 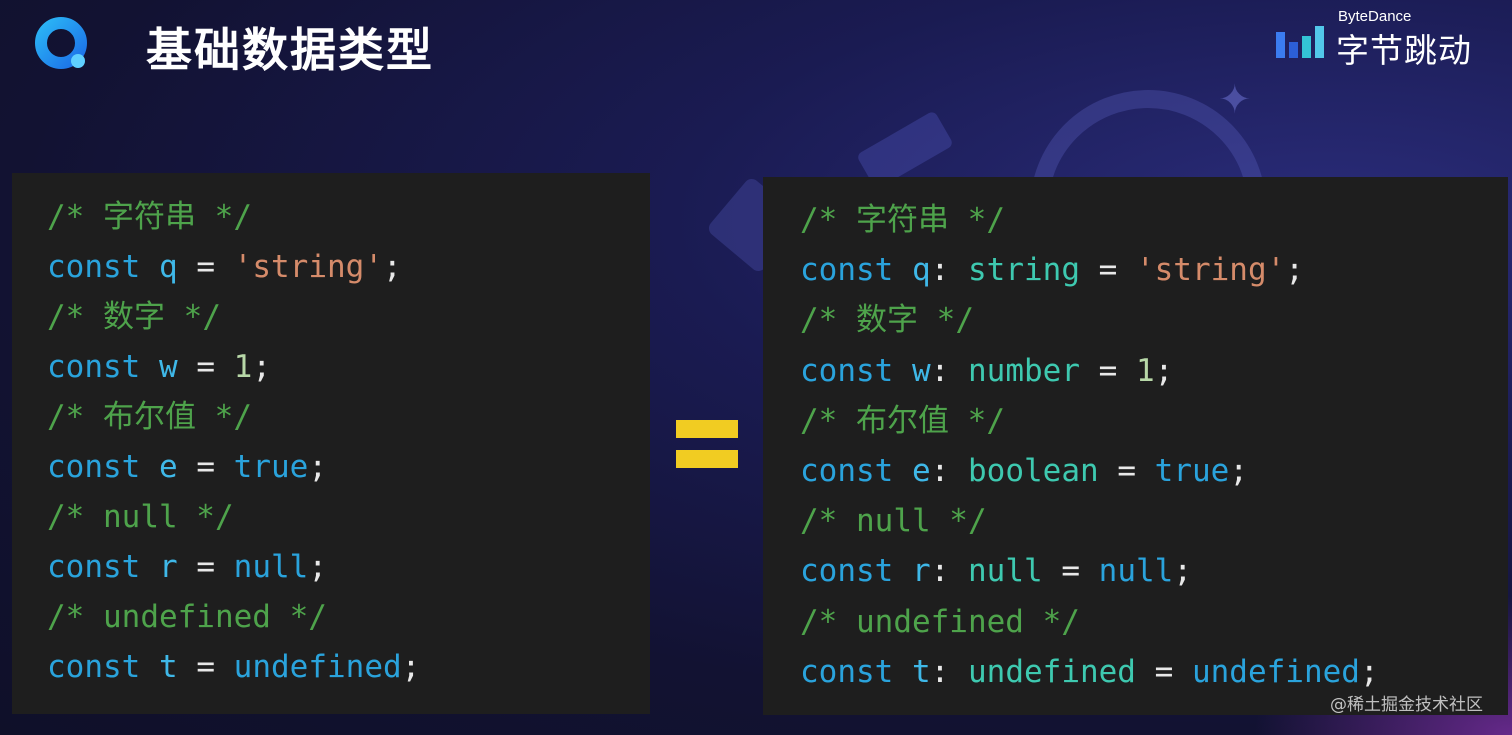 I want to click on bytedance-logo-icon, so click(x=1300, y=42).